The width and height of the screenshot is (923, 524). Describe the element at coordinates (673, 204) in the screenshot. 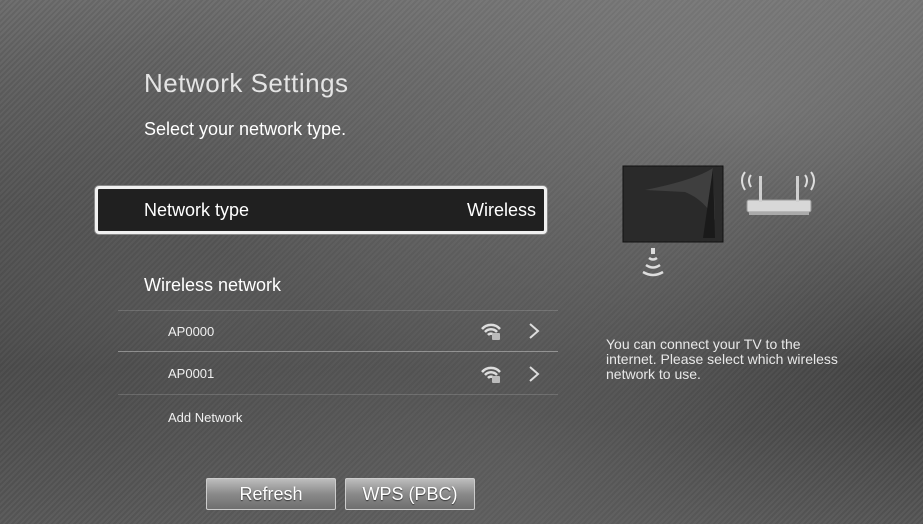

I see `tv-icon` at that location.